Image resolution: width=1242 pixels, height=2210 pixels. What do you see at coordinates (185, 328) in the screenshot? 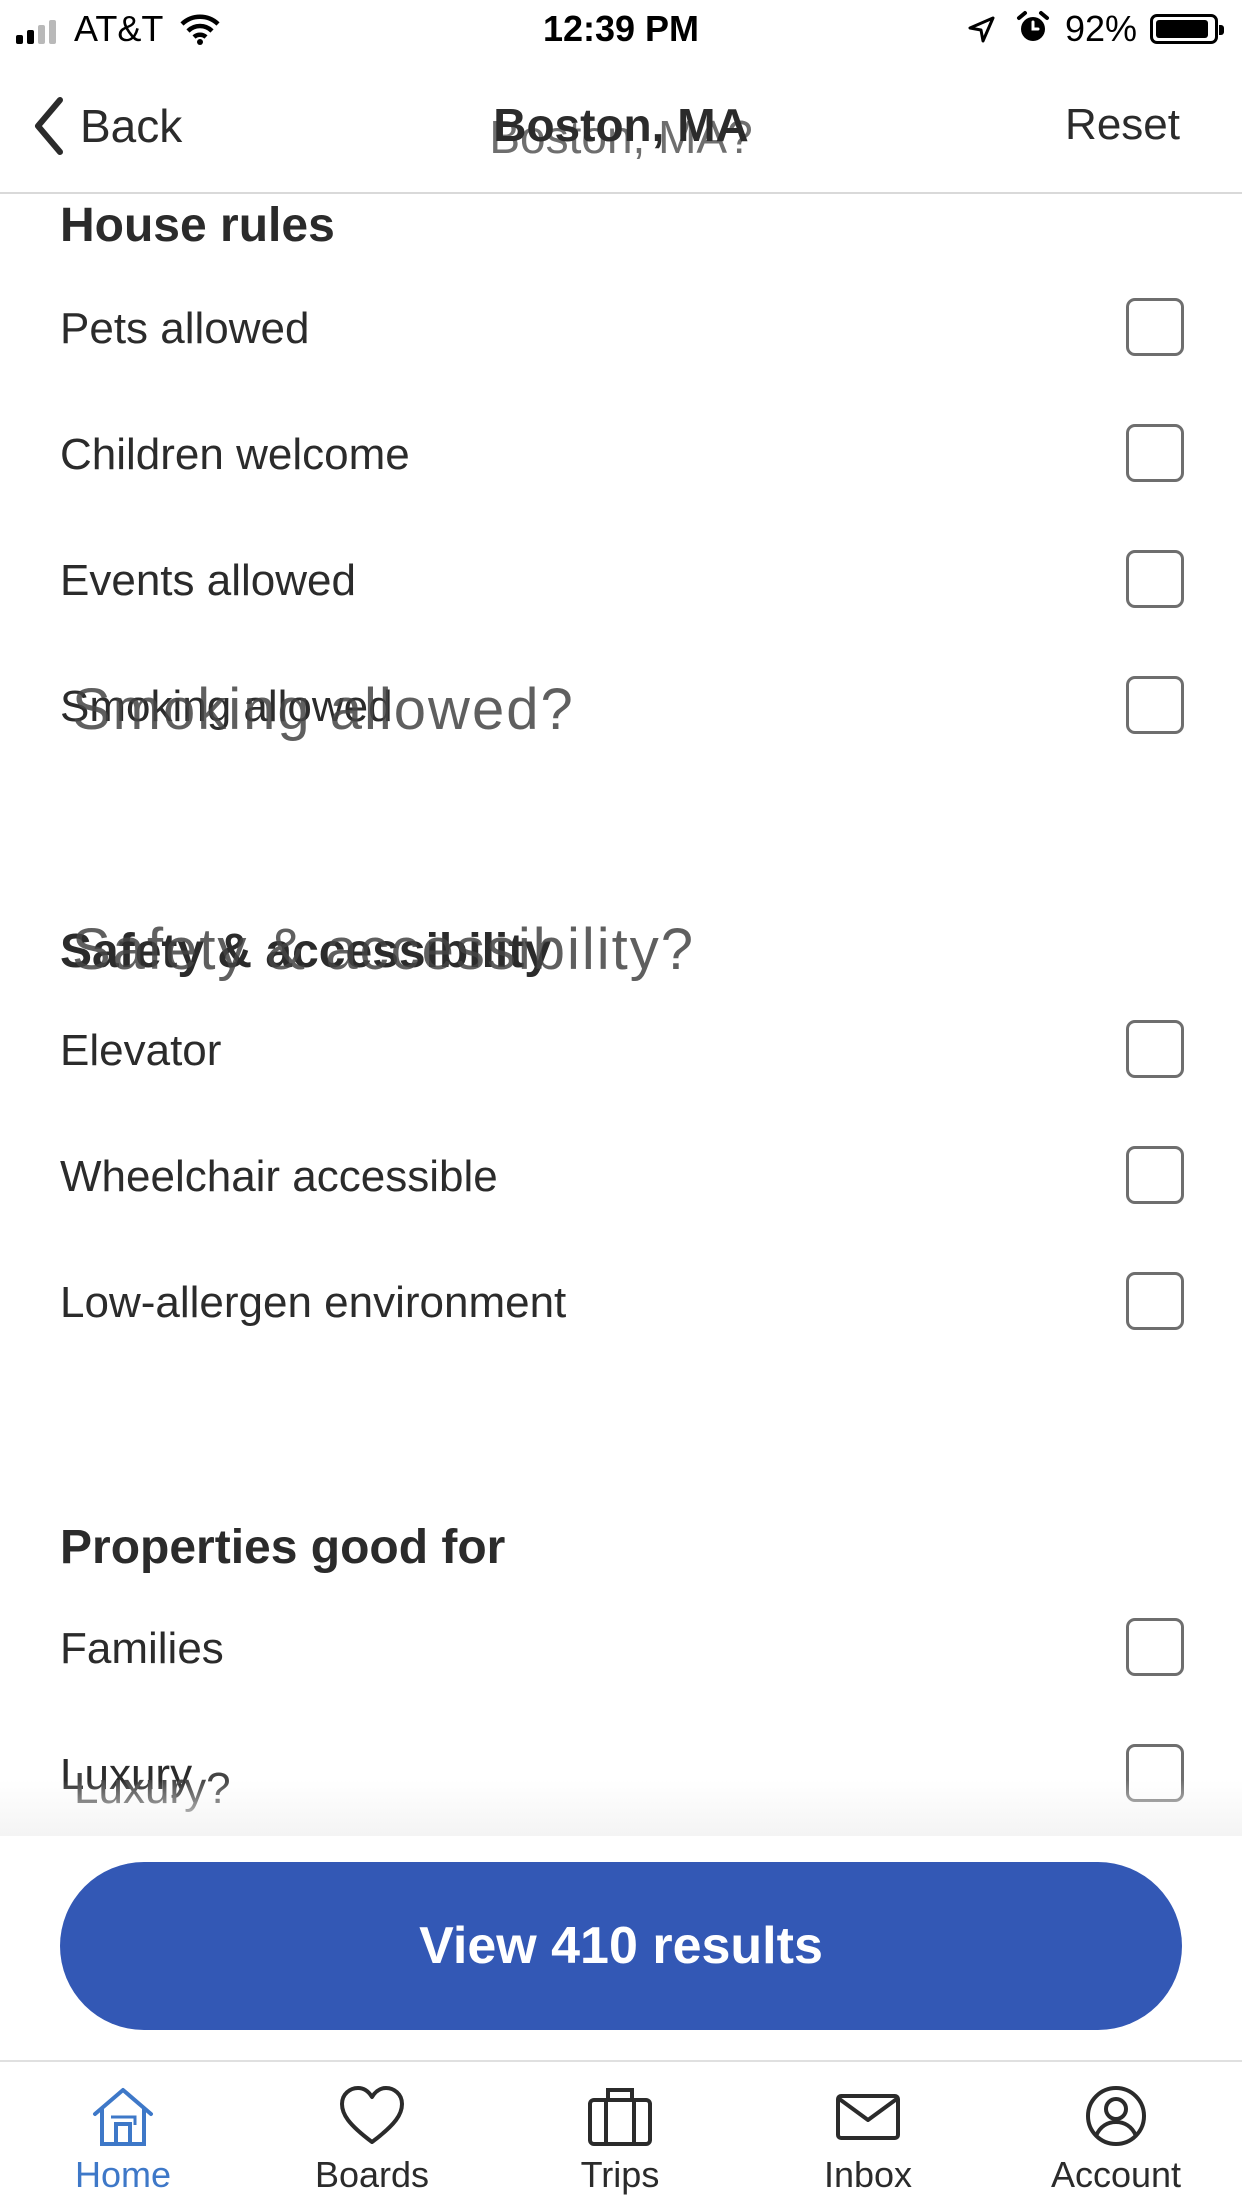
I see `filter-label-pets: Pets allowed` at bounding box center [185, 328].